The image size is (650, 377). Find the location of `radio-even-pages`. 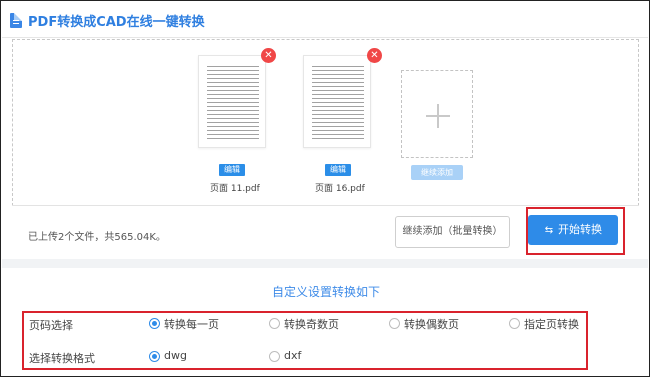

radio-even-pages is located at coordinates (394, 323).